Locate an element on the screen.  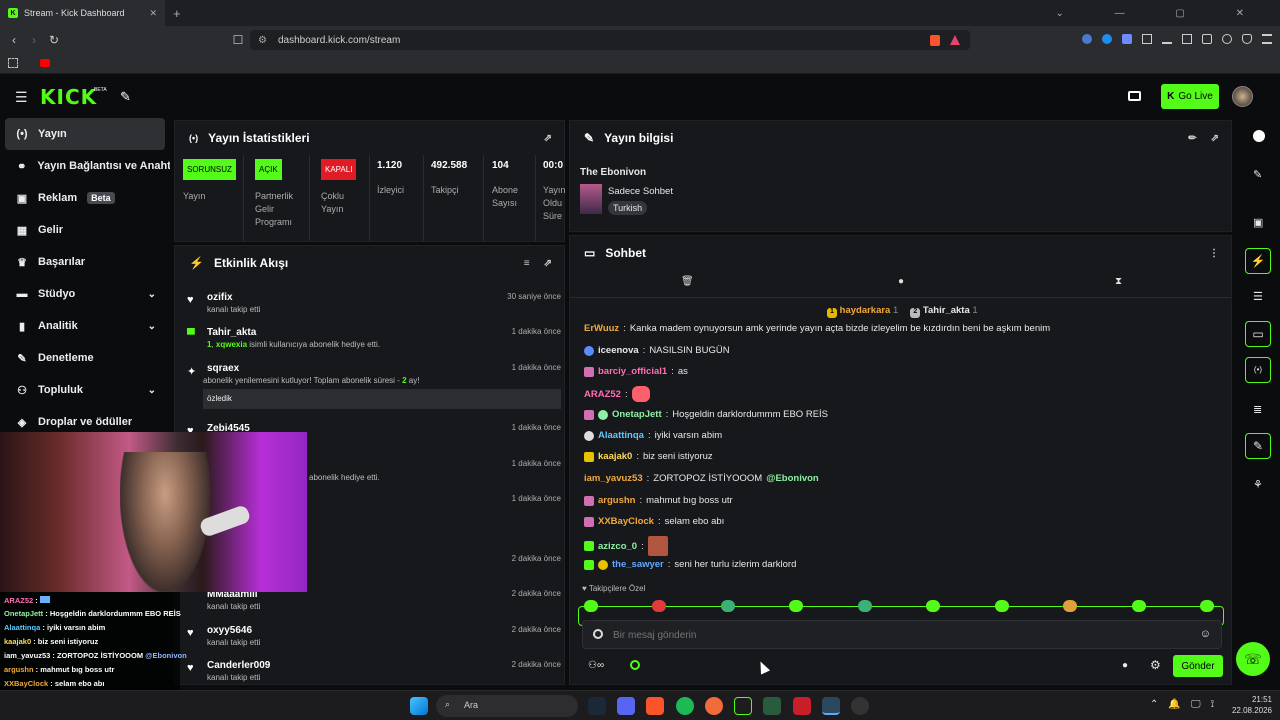
chat-mention: @Ebonivon is located at coordinates (792, 478).